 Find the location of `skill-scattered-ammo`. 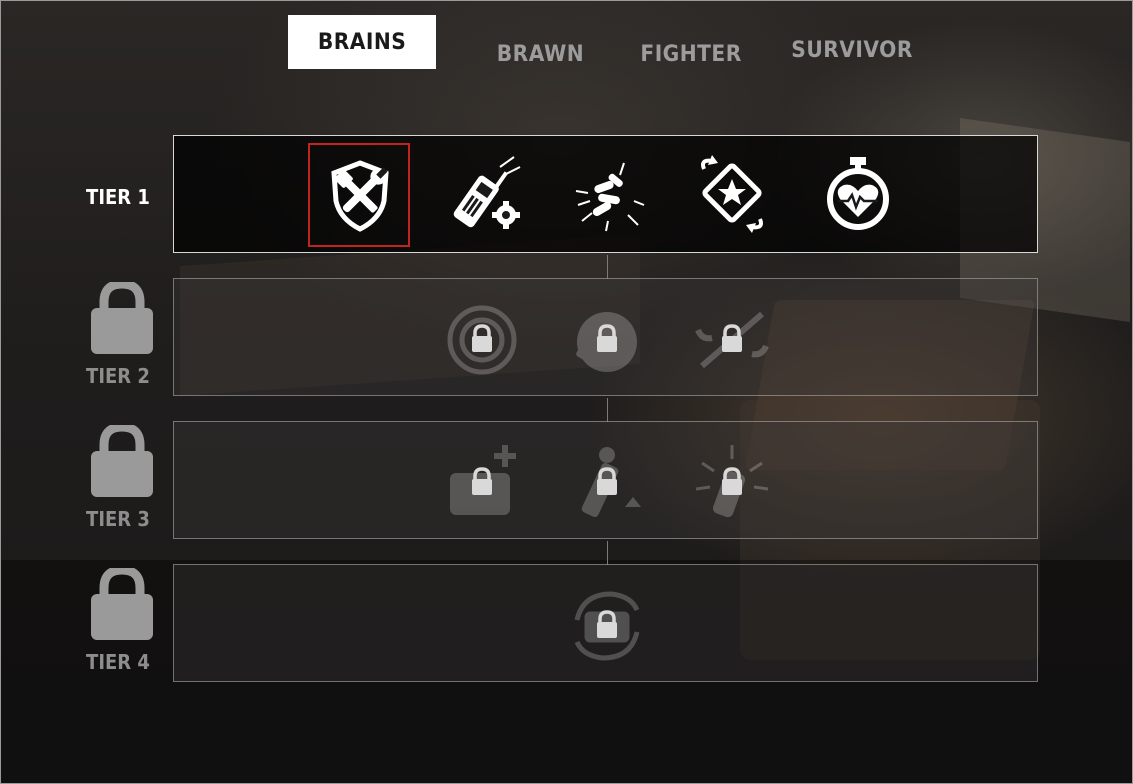

skill-scattered-ammo is located at coordinates (608, 195).